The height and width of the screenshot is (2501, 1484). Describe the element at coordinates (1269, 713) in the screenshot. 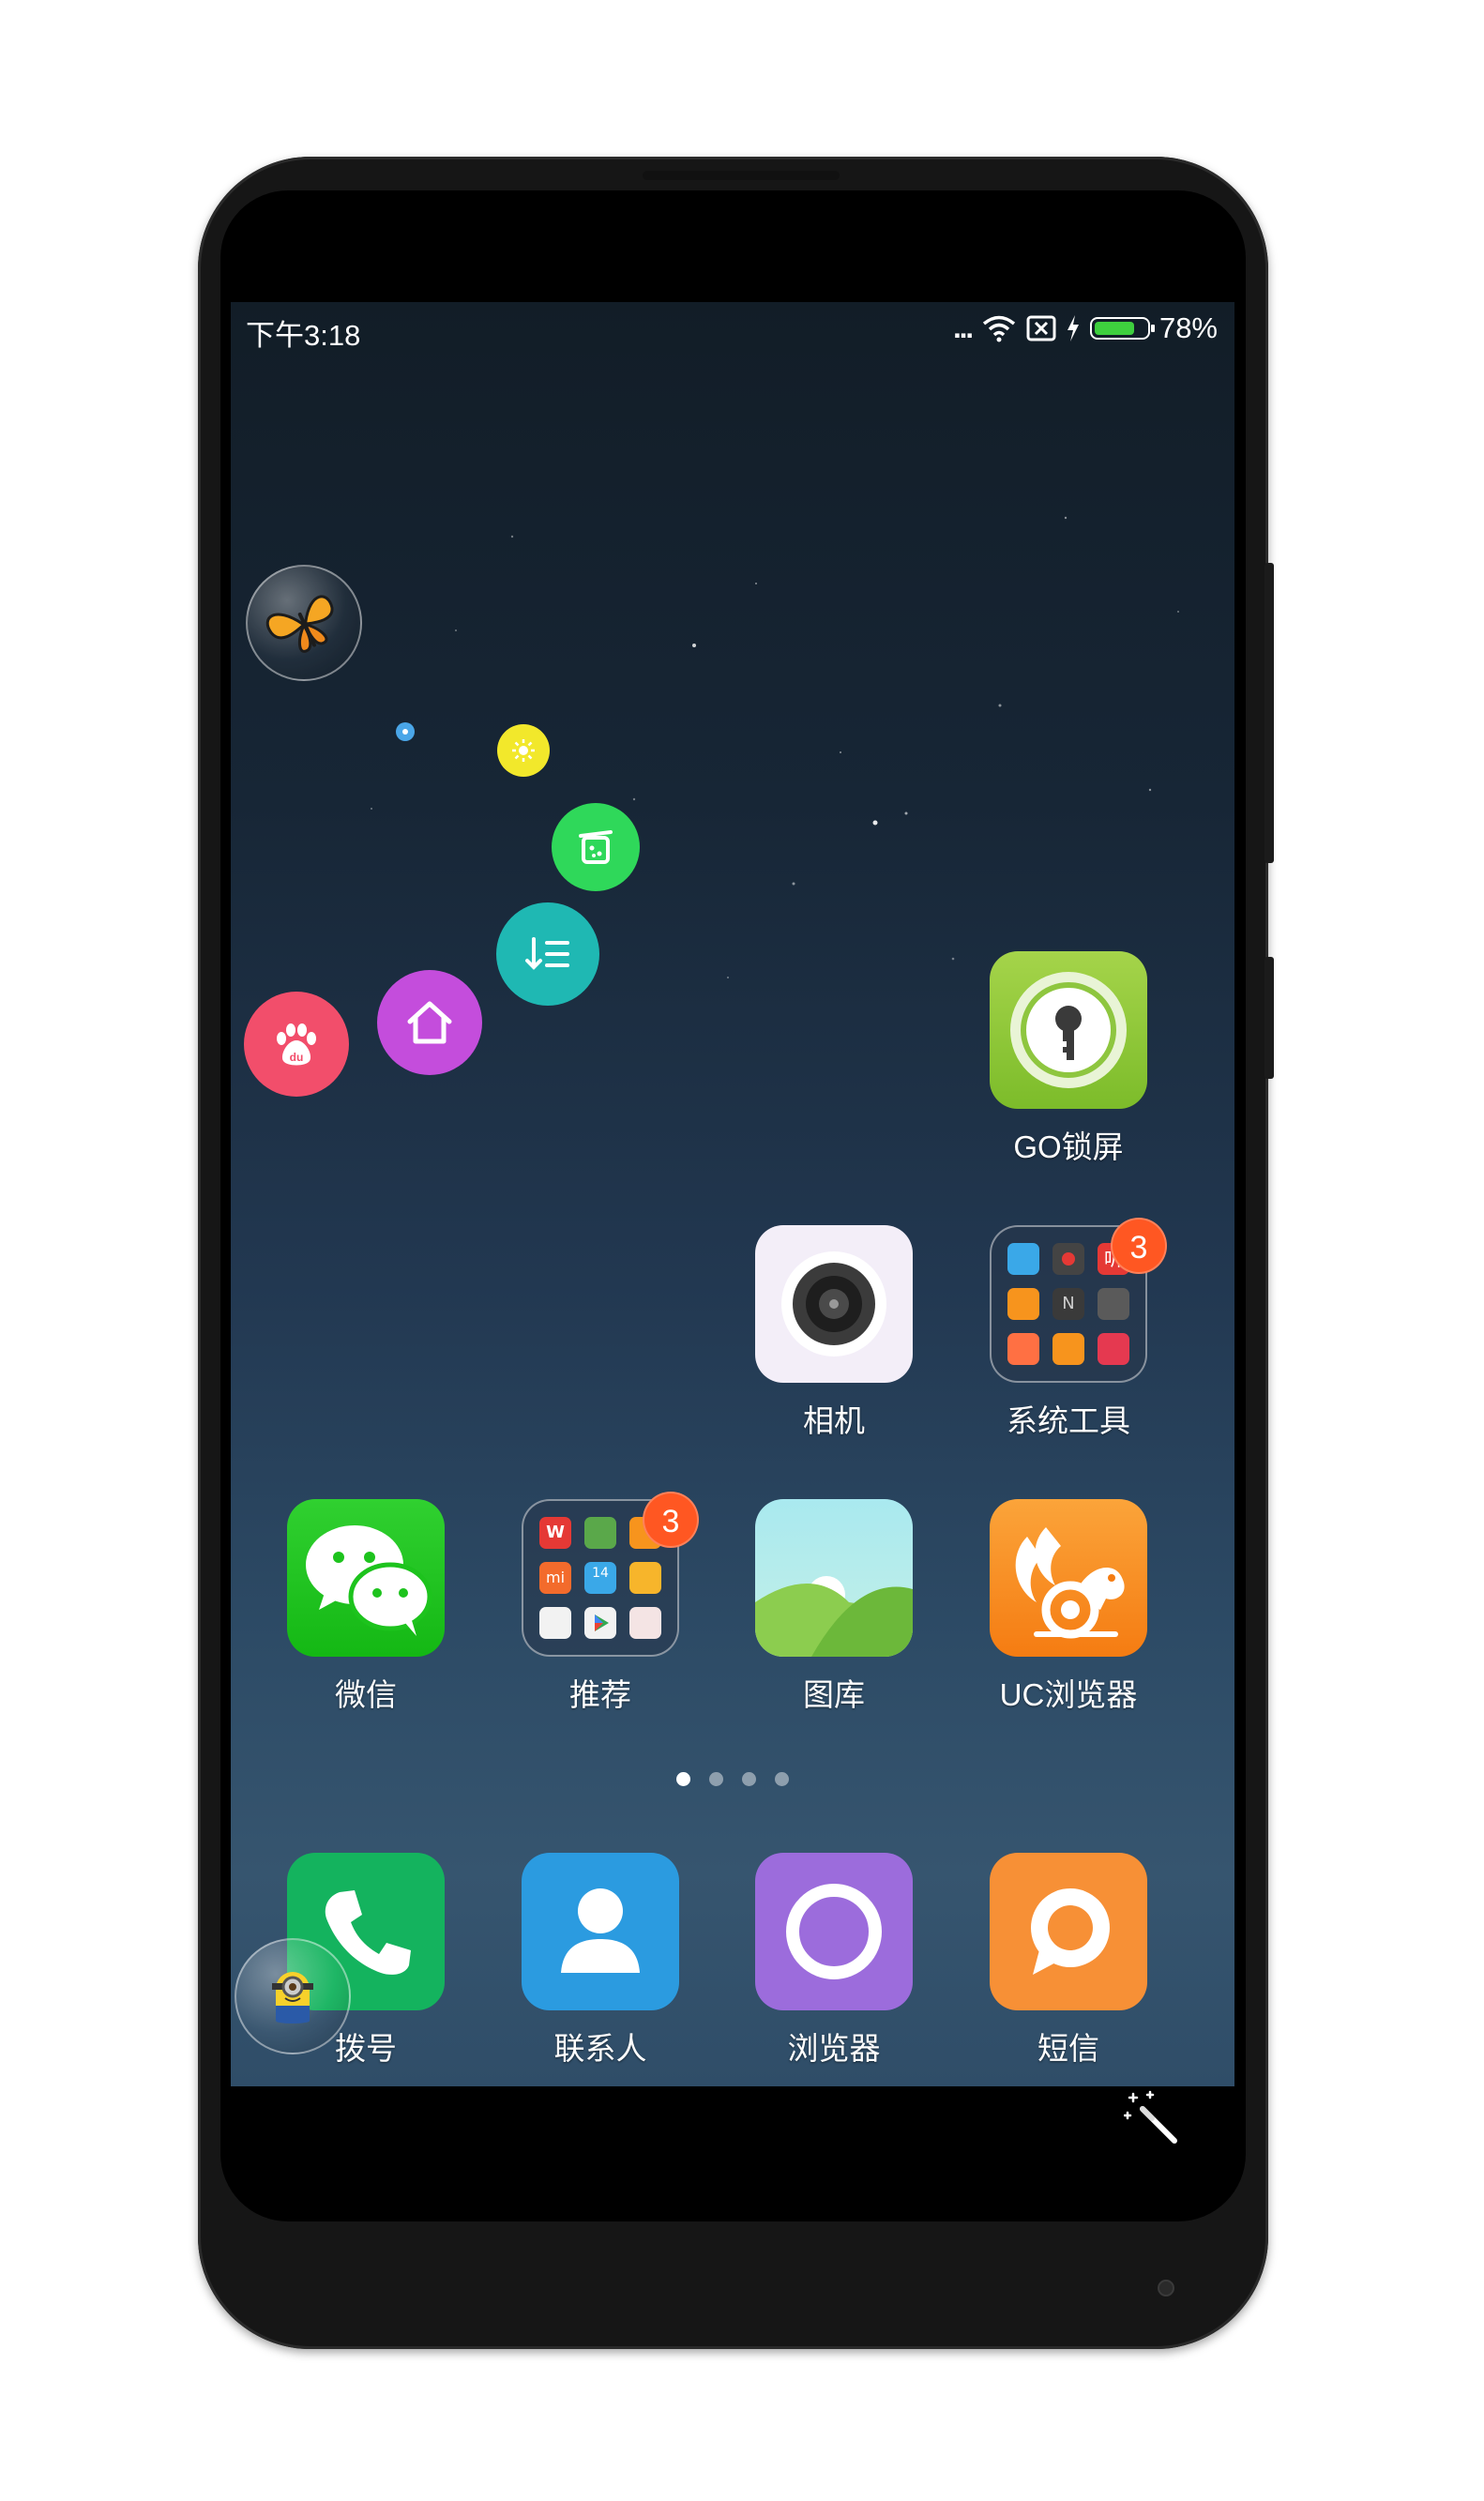

I see `volume-button` at that location.